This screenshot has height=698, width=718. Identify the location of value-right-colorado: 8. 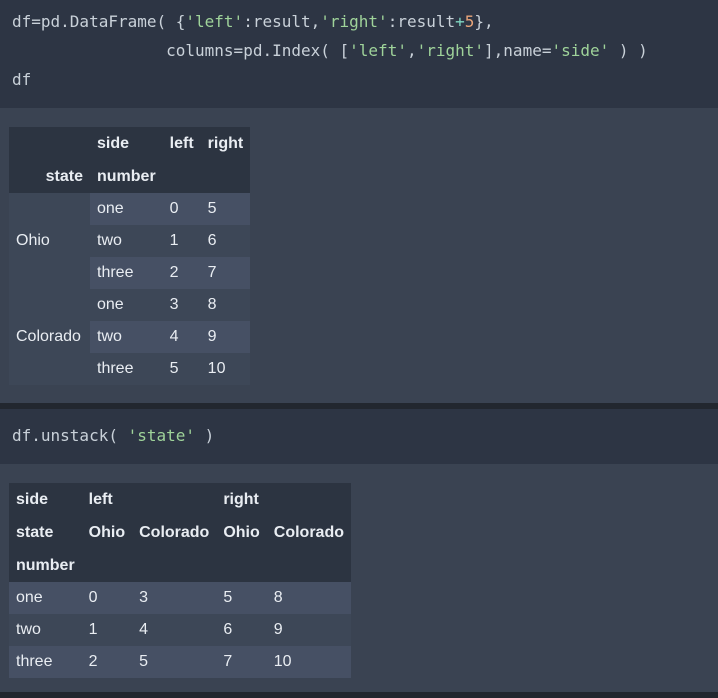
(308, 598).